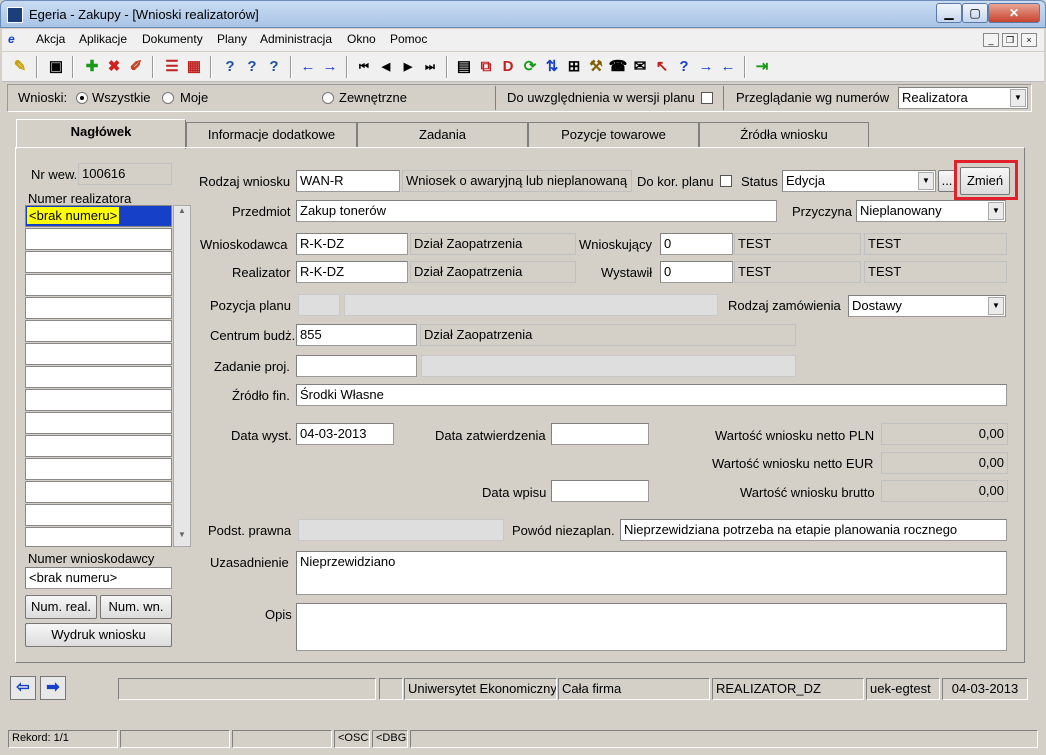 This screenshot has height=755, width=1046. I want to click on tree-icon: ⊞, so click(574, 67).